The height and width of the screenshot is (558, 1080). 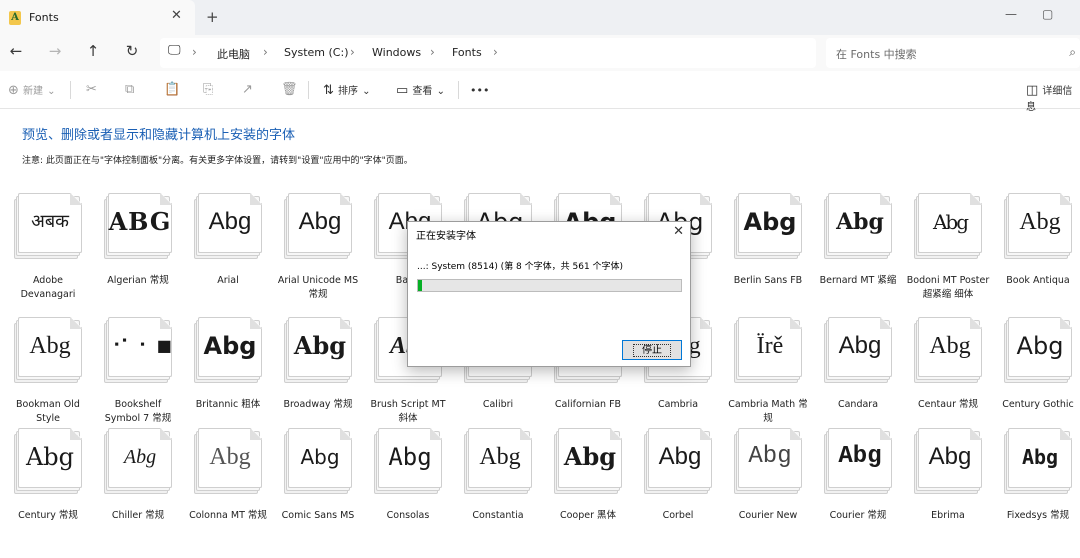 What do you see at coordinates (498, 493) in the screenshot?
I see `font-item: Abg Constantia` at bounding box center [498, 493].